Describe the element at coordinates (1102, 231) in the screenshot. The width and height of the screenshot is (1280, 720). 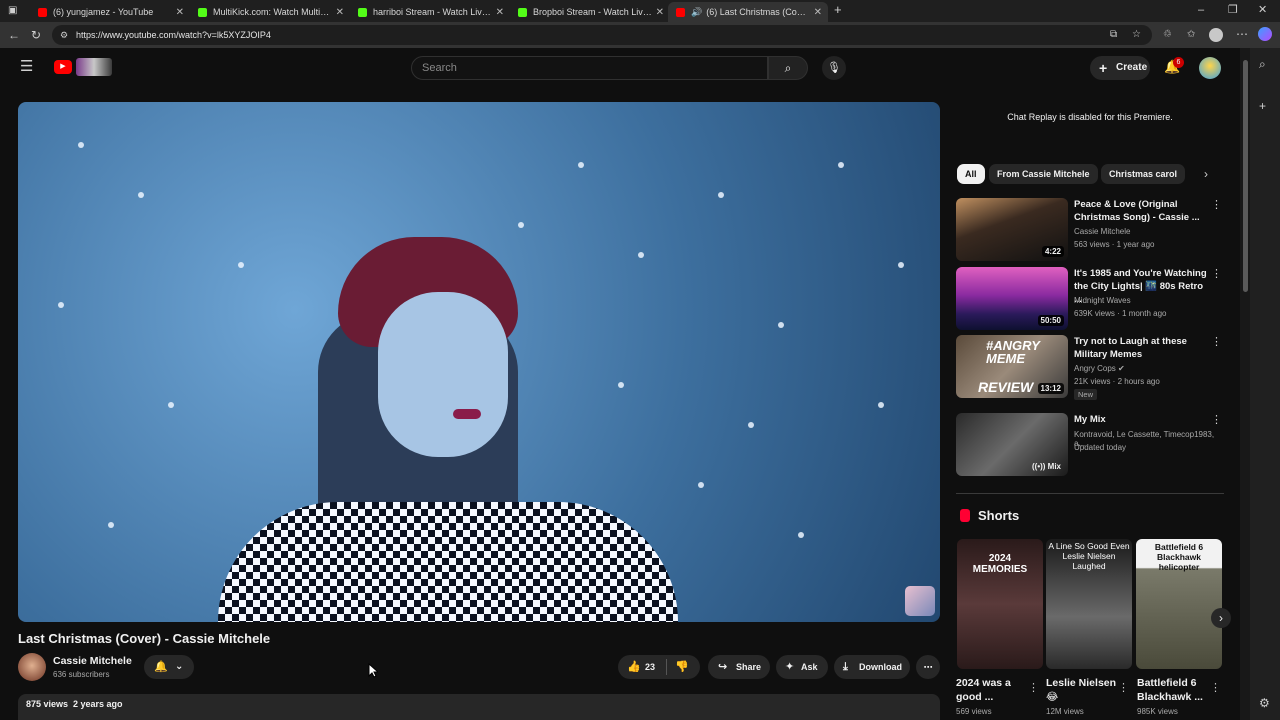
I see `recommendation-channel: Cassie Mitchele` at that location.